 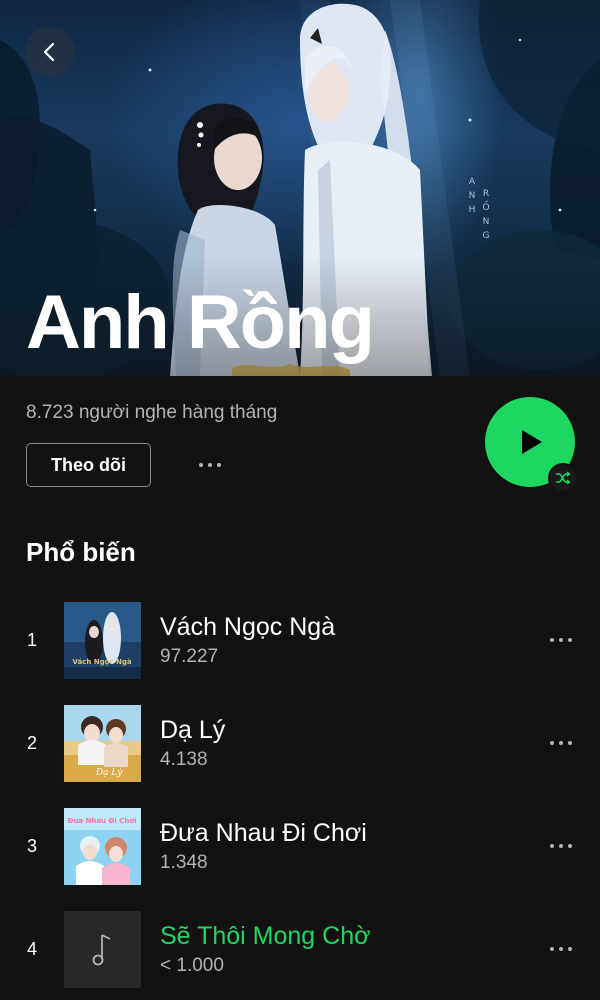 I want to click on track-cover: Vách Ngọc Ngà, so click(x=102, y=640).